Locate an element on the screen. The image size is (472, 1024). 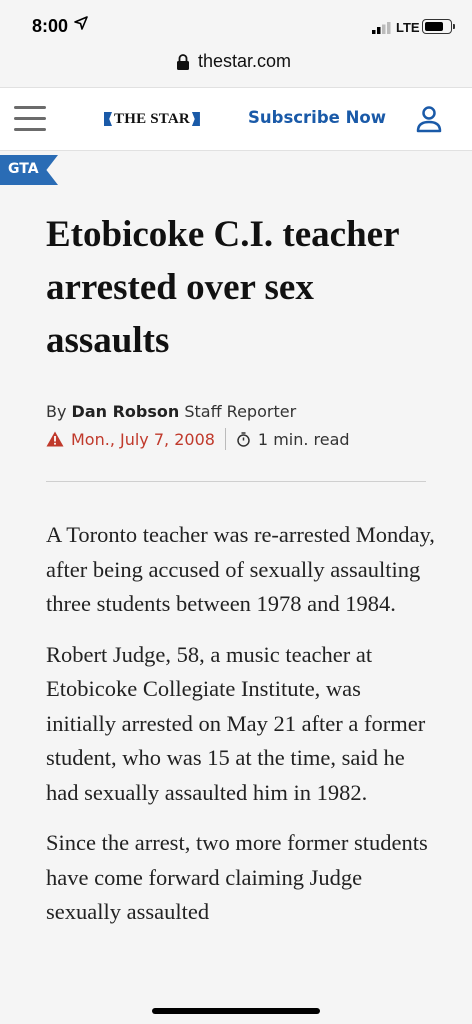
section-tag: GTA is located at coordinates (29, 170).